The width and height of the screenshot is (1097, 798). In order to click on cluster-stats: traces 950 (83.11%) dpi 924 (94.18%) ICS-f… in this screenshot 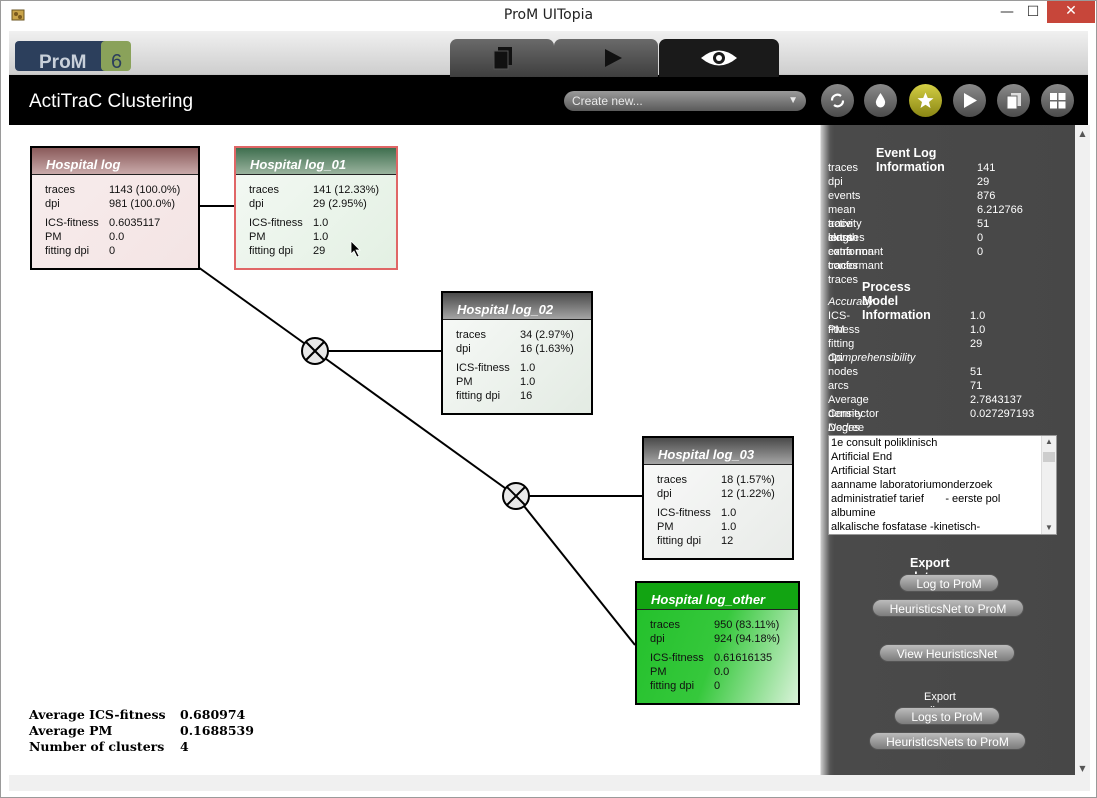, I will do `click(715, 655)`.